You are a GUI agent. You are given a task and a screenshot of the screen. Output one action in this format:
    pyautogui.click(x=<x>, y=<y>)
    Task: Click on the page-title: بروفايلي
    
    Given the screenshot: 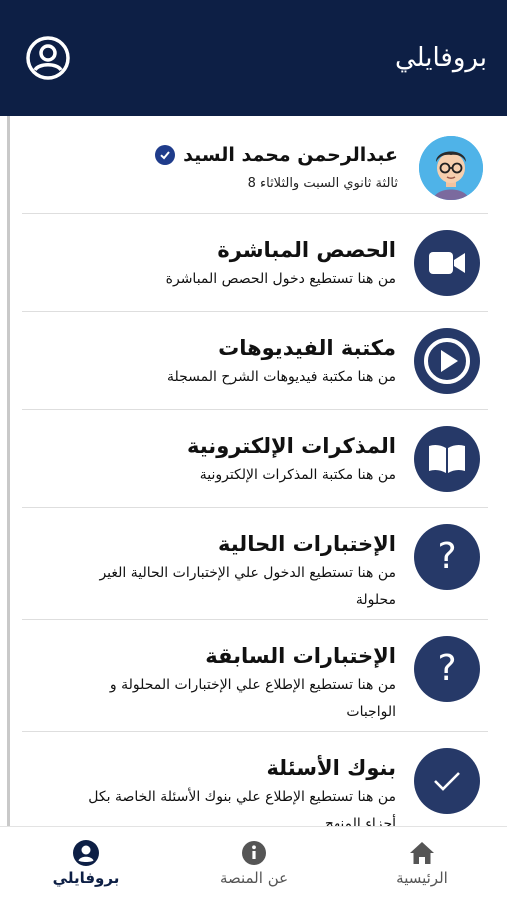 What is the action you would take?
    pyautogui.click(x=440, y=58)
    